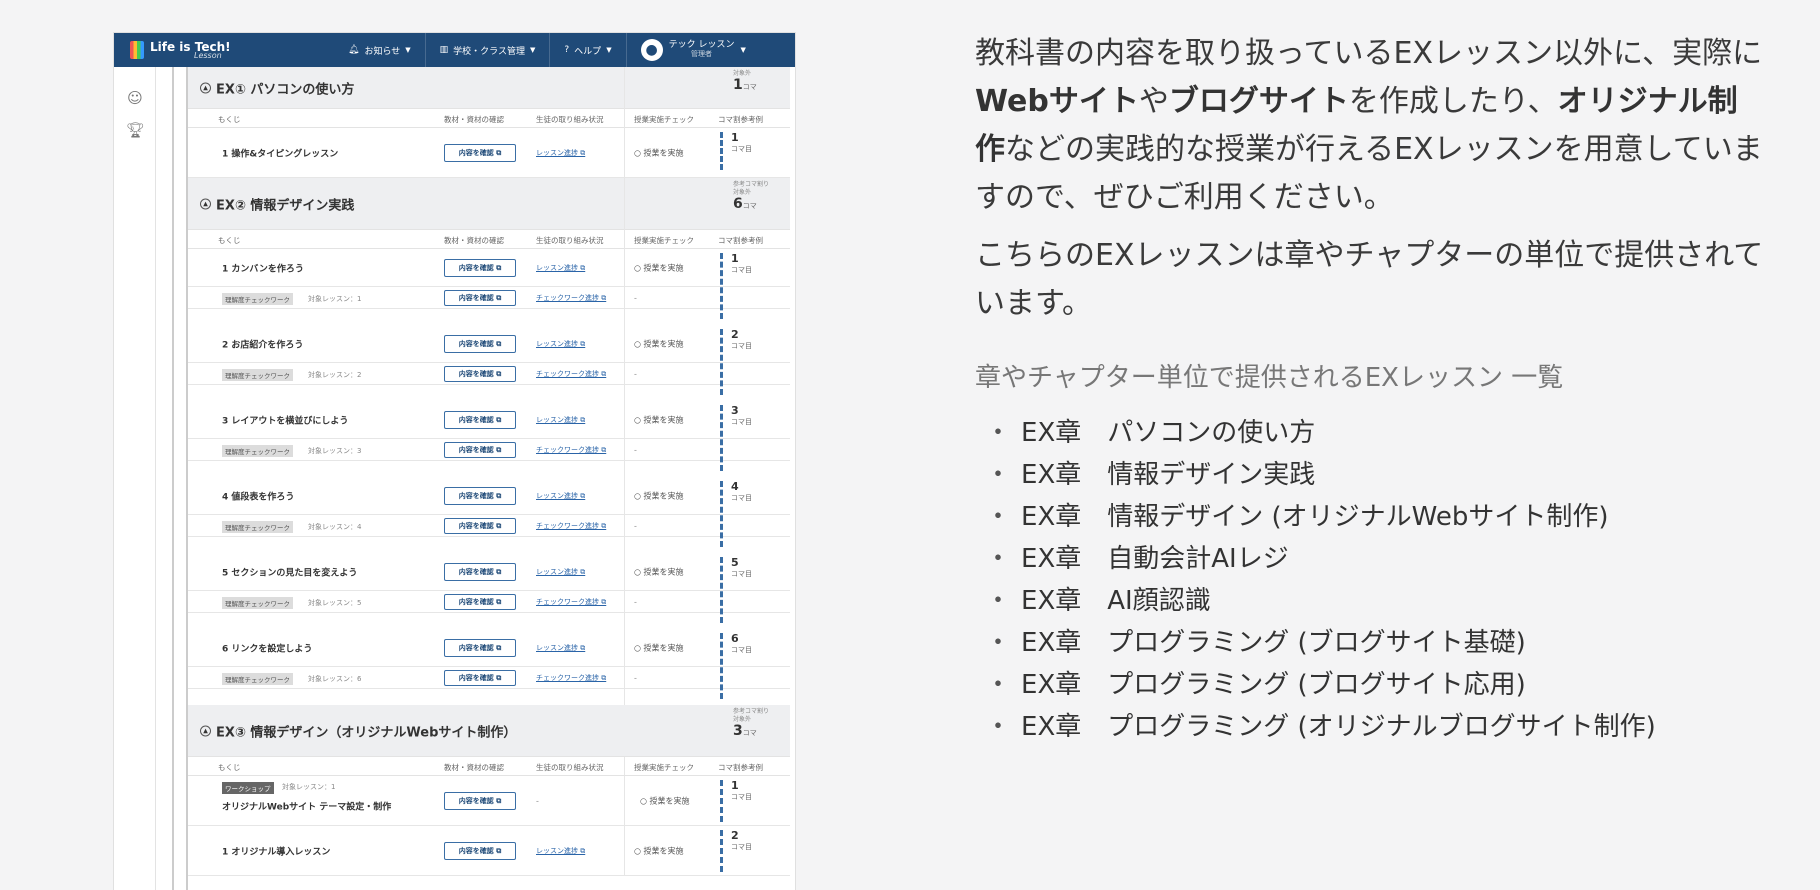 The width and height of the screenshot is (1820, 890). I want to click on intro-text: などの実践的な授業が行えるEXレッスンを用意していますので、ぜひご利用ください。, so click(1369, 173).